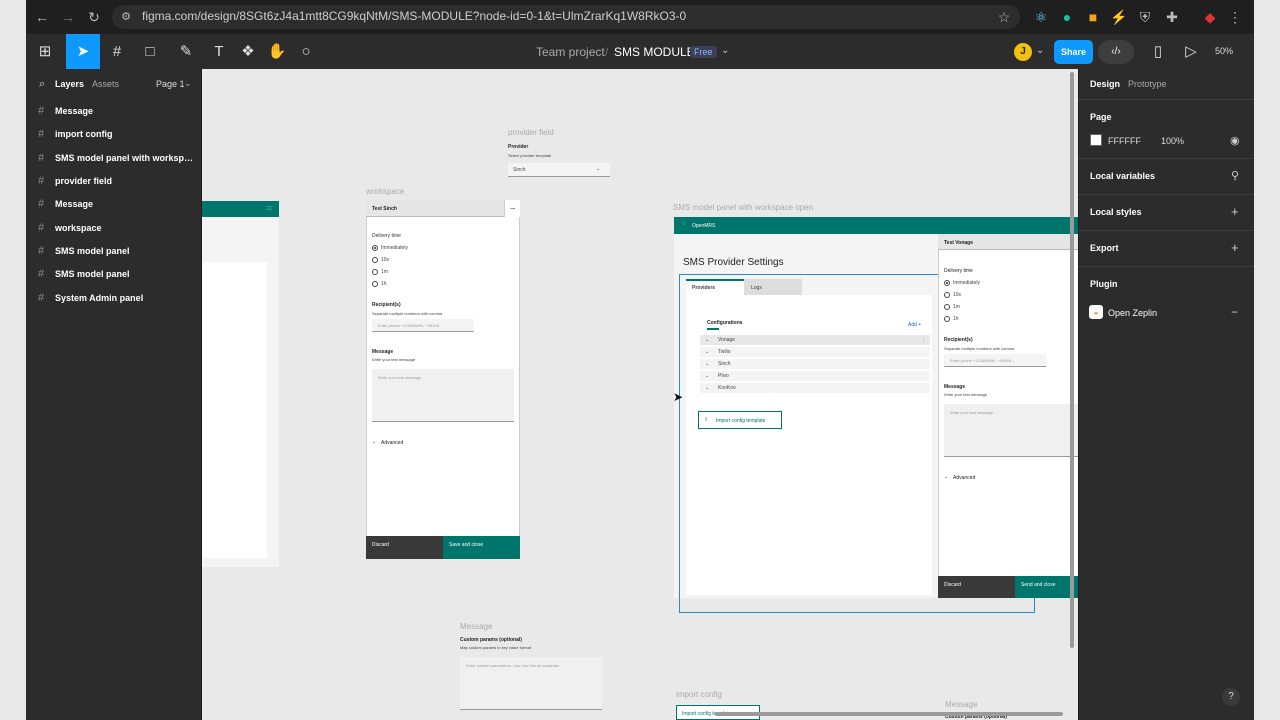  I want to click on forward-icon: →, so click(68, 17).